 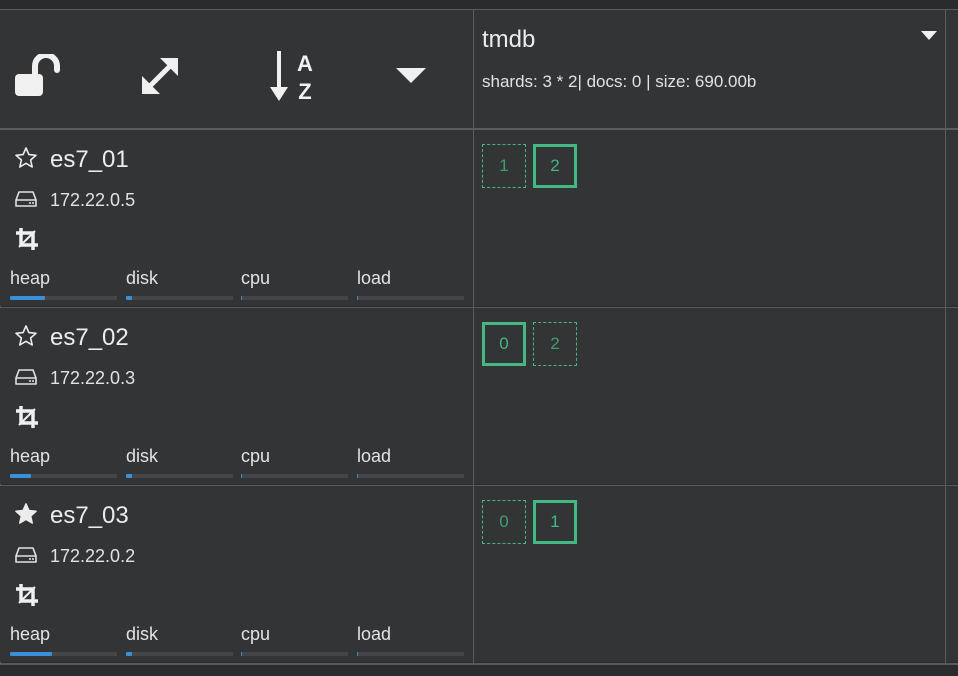 I want to click on shard-cell: 0 1, so click(x=709, y=574).